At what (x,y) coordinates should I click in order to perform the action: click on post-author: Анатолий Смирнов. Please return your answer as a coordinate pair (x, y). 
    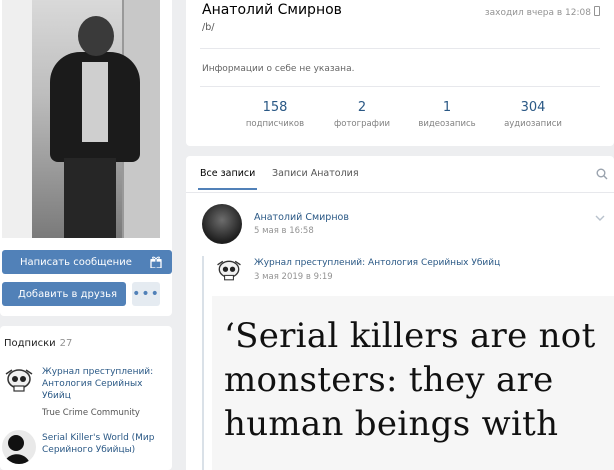
    Looking at the image, I should click on (301, 217).